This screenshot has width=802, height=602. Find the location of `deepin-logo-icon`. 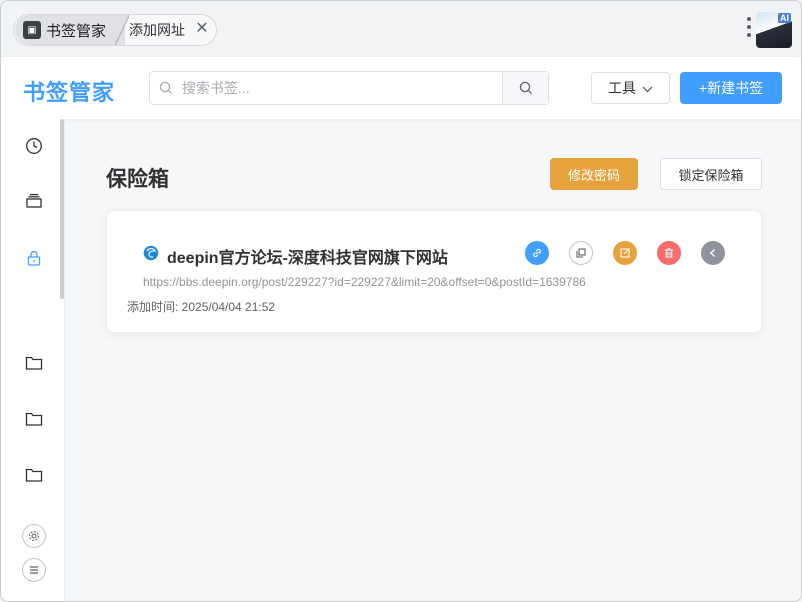

deepin-logo-icon is located at coordinates (151, 253).